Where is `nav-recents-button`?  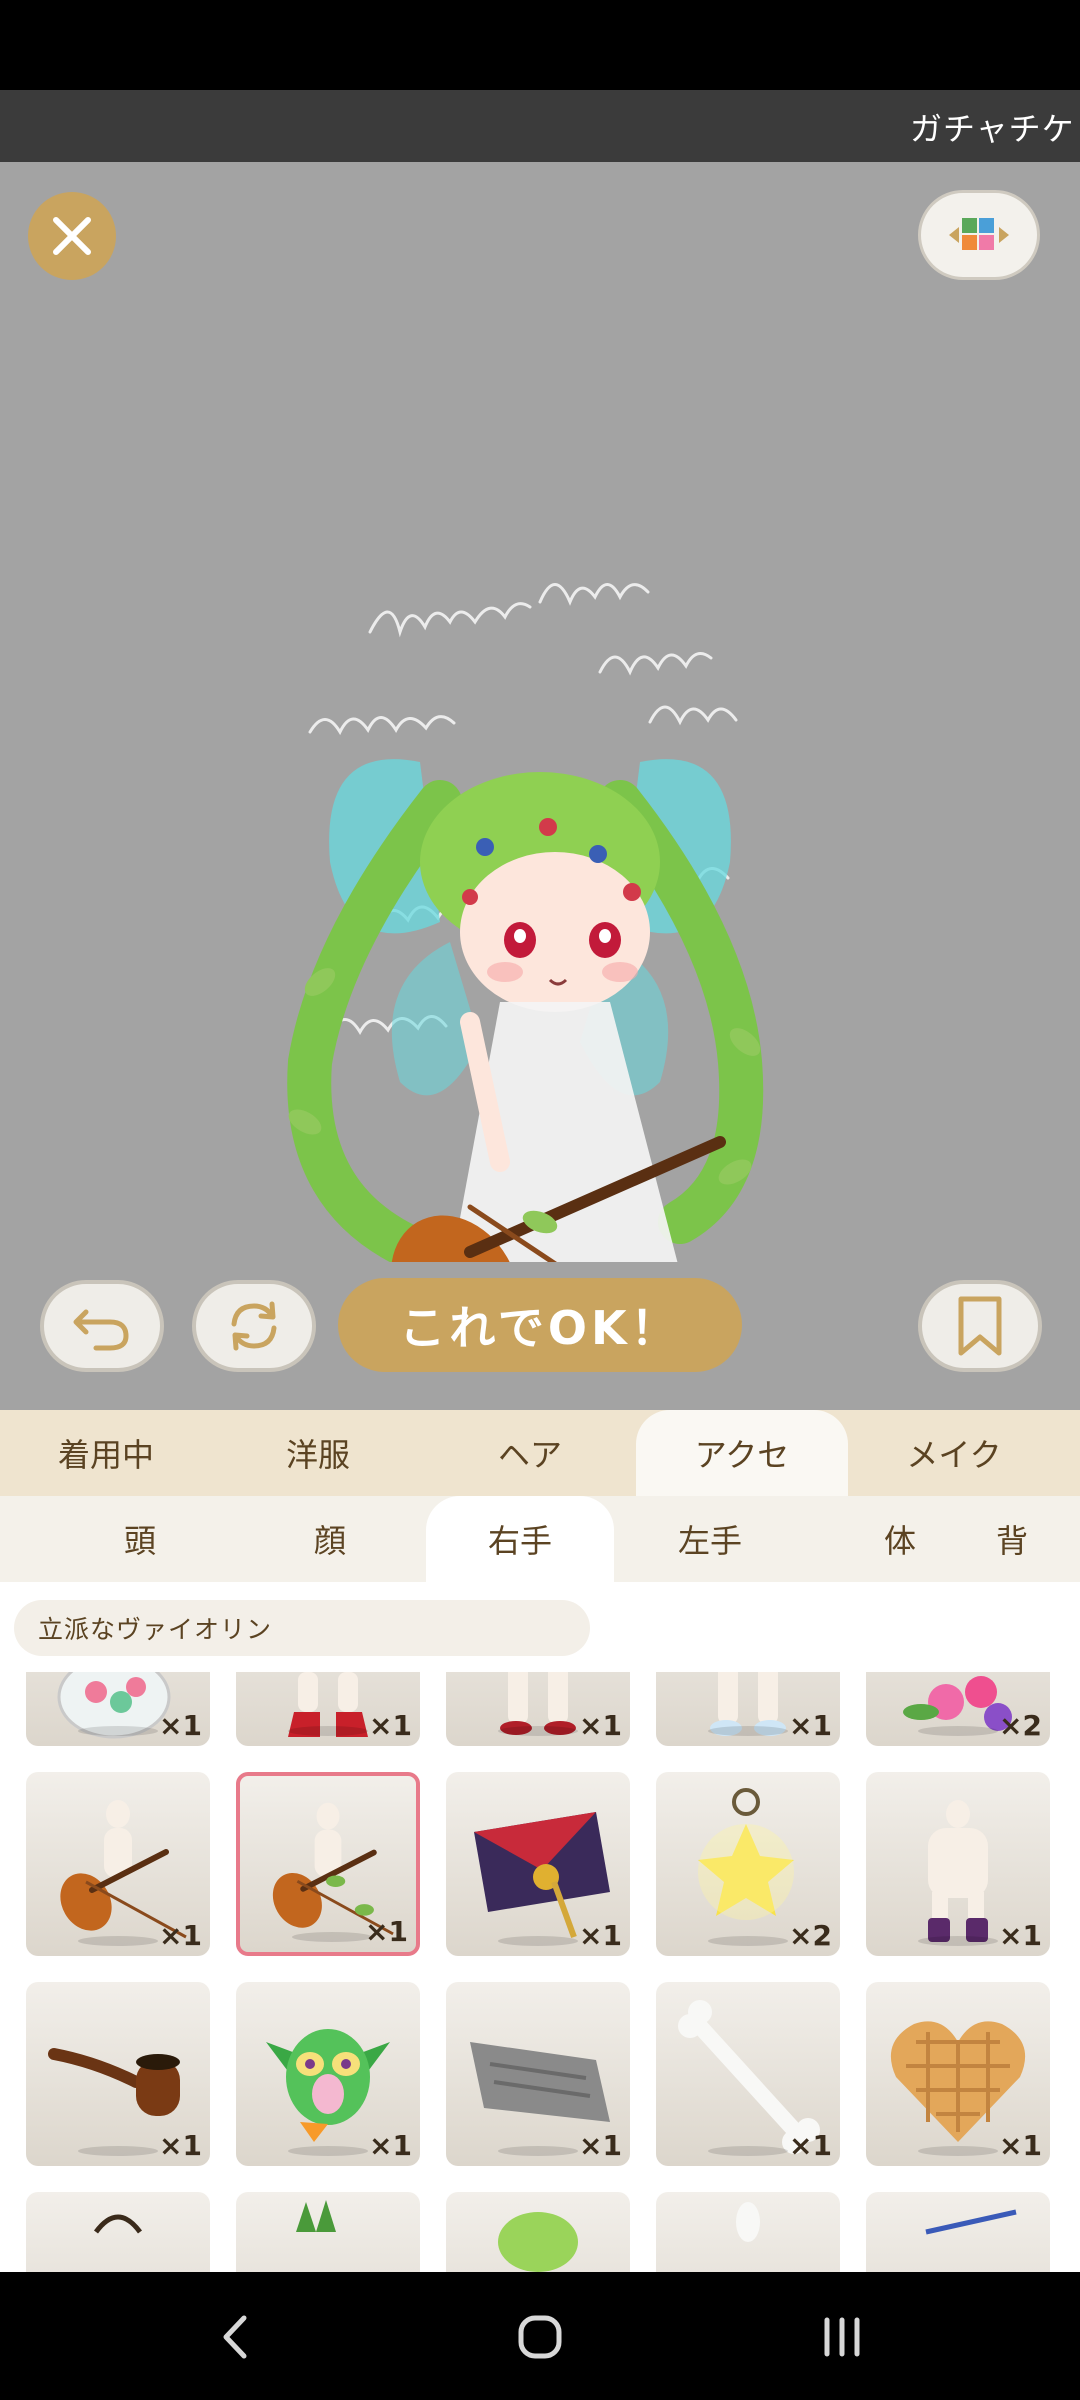
nav-recents-button is located at coordinates (842, 2337).